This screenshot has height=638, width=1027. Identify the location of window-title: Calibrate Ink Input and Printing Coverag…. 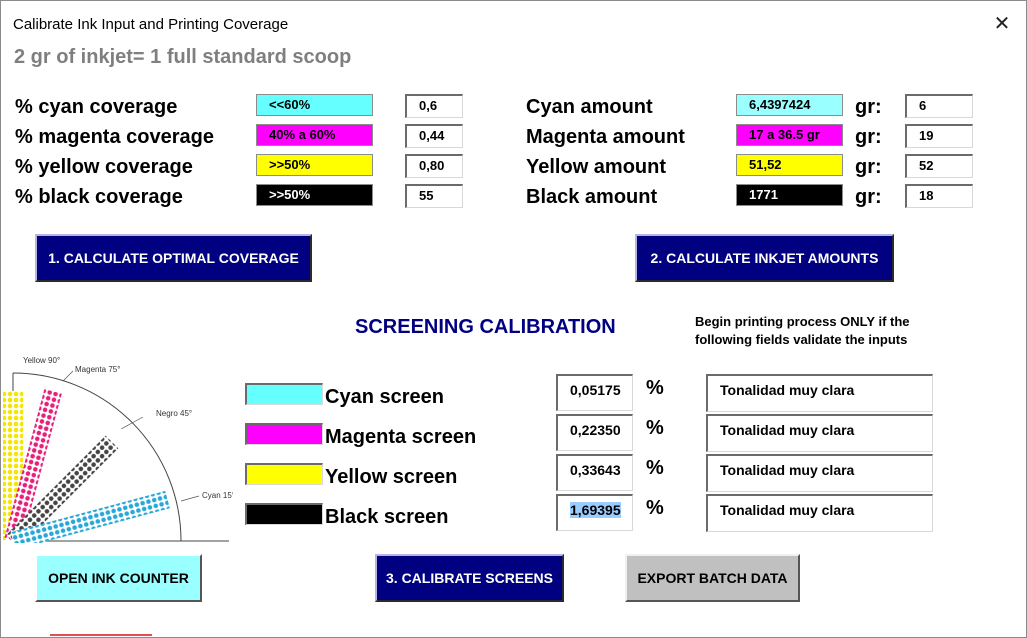
(151, 24).